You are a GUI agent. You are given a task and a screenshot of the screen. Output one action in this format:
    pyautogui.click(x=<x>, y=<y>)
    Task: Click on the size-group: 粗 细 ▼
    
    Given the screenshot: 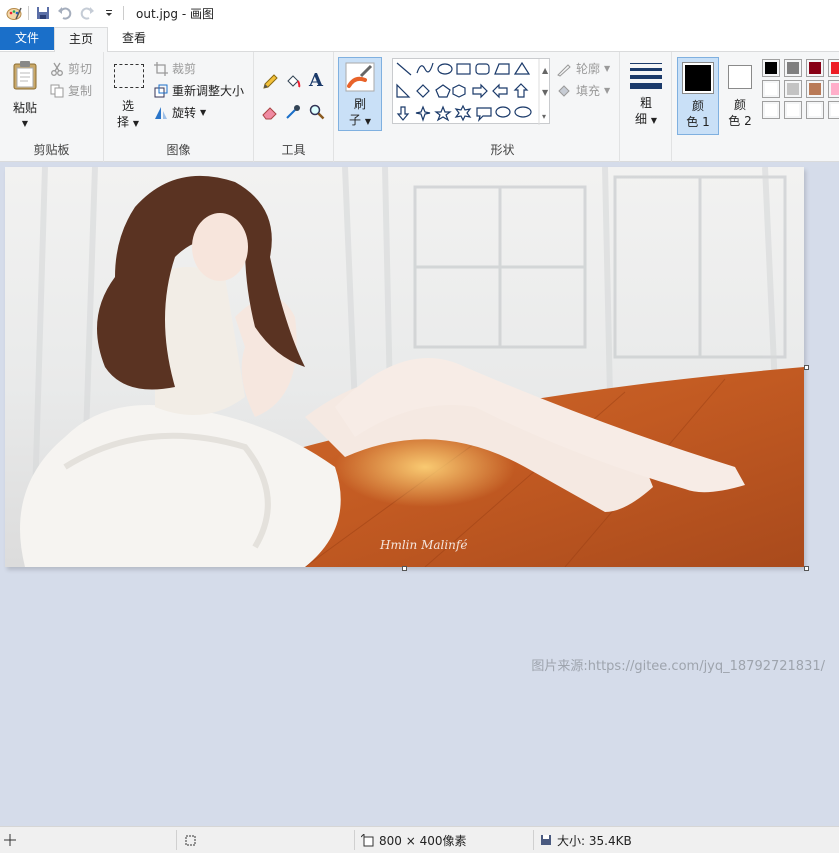 What is the action you would take?
    pyautogui.click(x=646, y=107)
    